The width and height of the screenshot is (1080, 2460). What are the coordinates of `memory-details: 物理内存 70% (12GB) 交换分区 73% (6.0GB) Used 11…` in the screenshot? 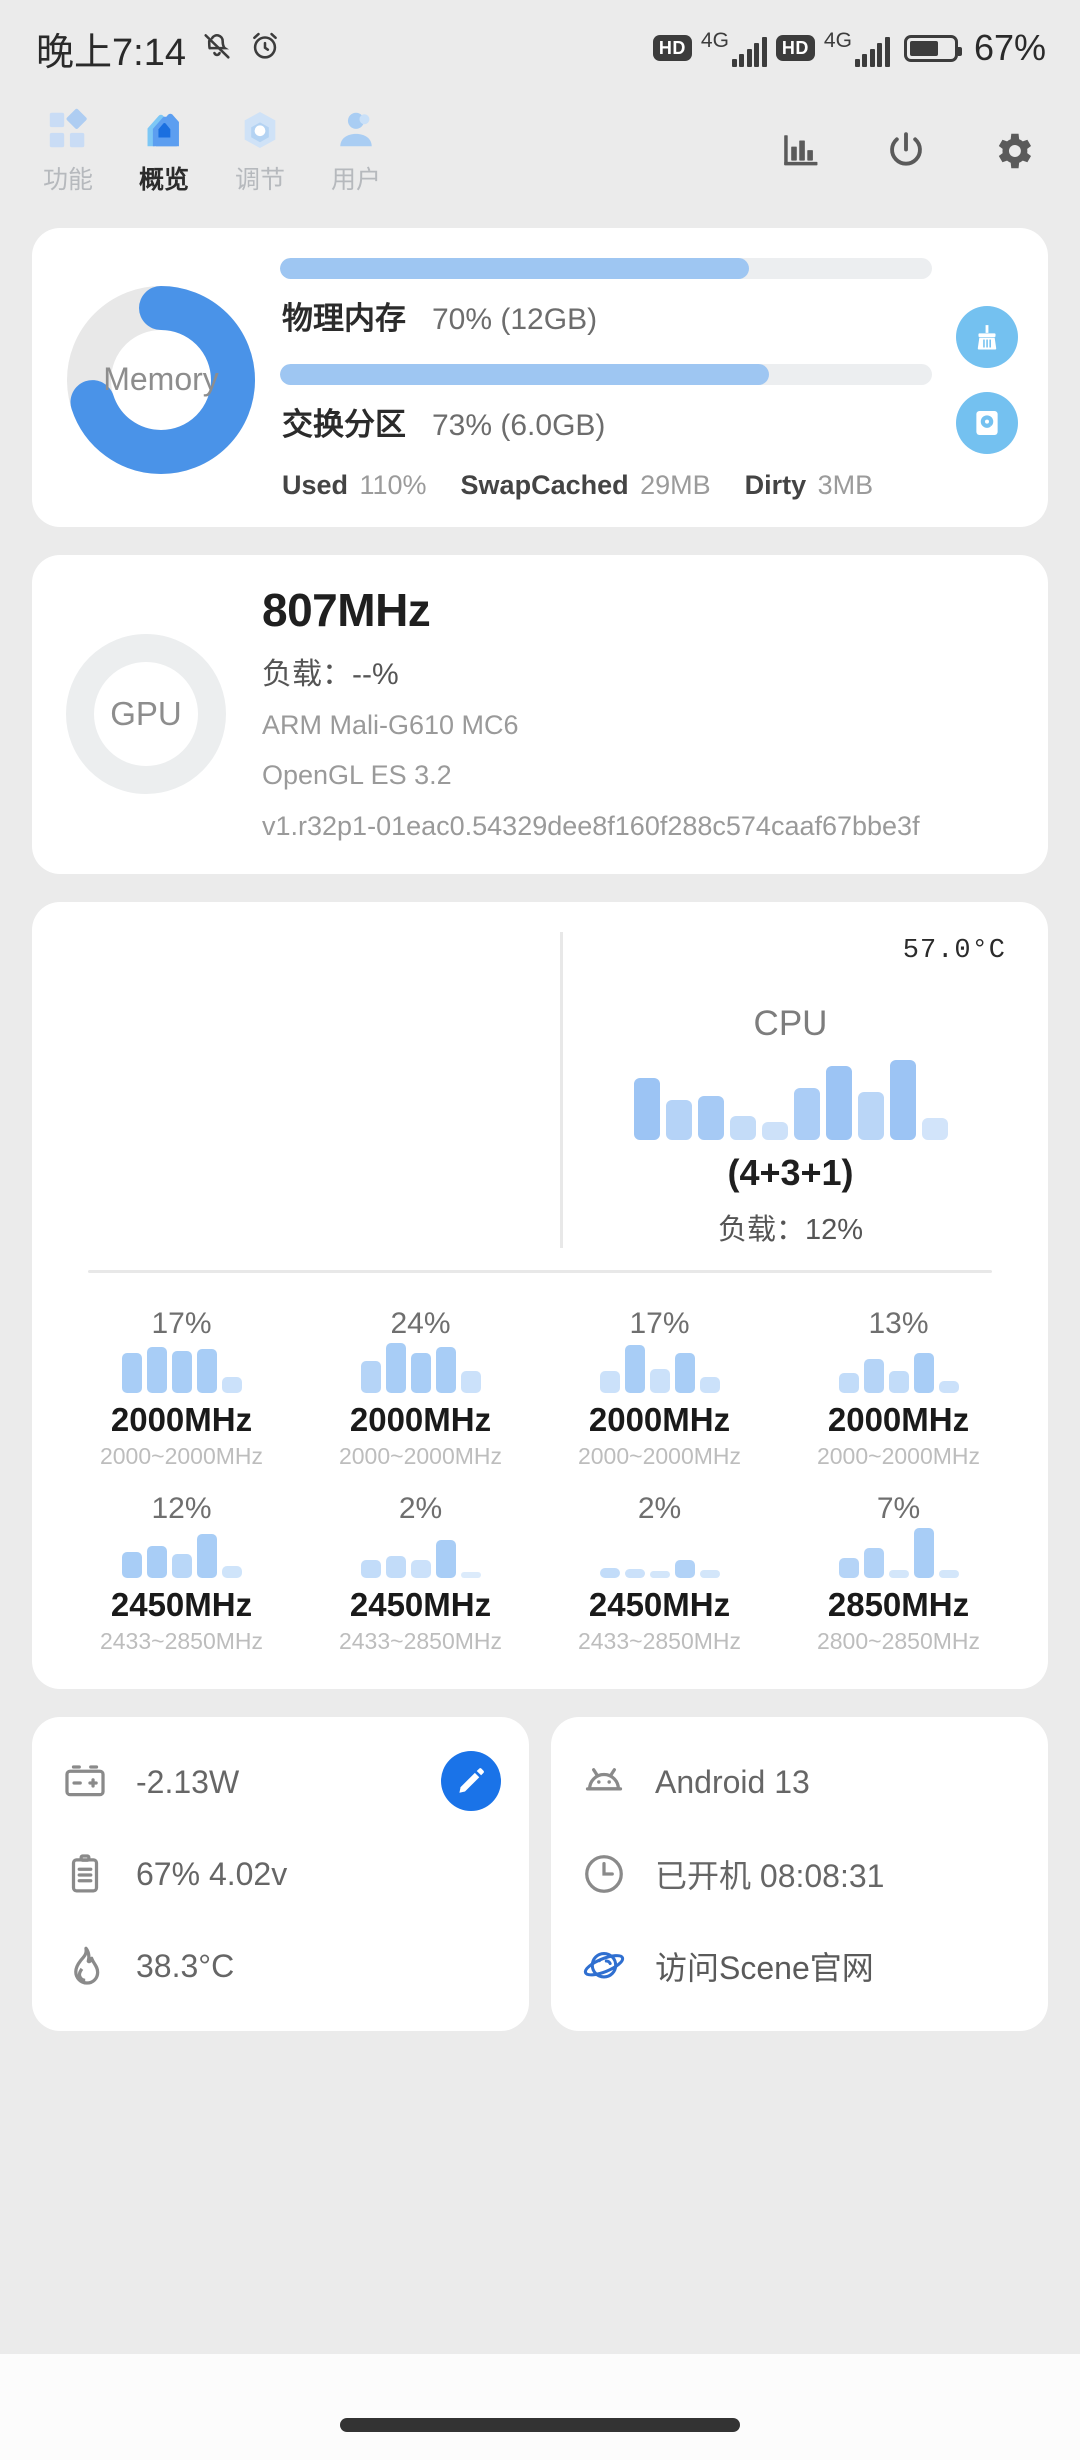 It's located at (602, 379).